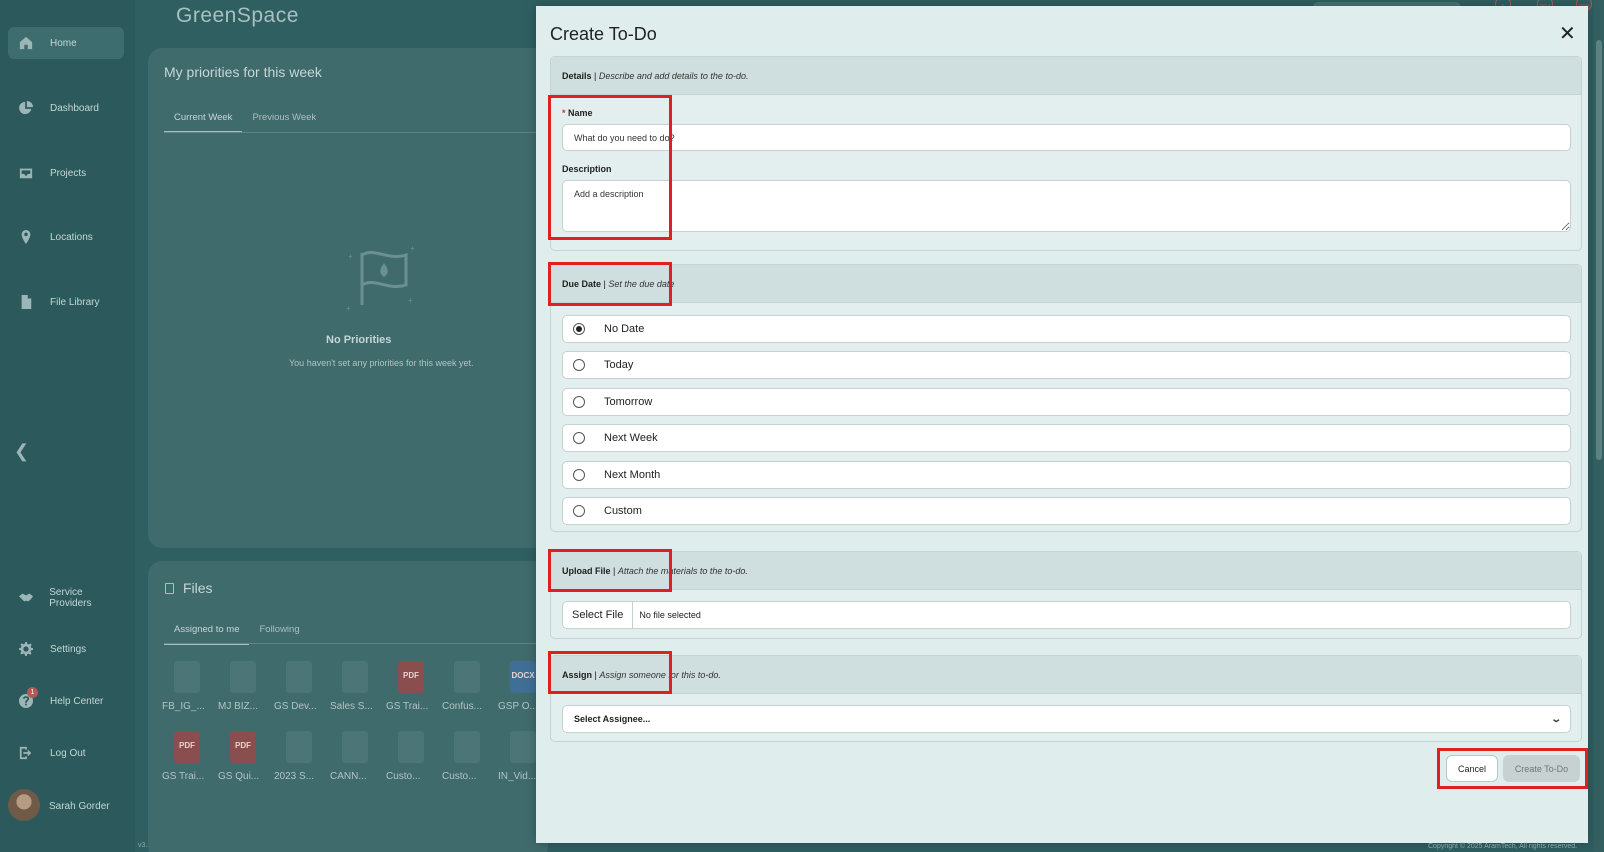 This screenshot has height=852, width=1604. I want to click on sidebar-item-service-providers: Service Providers, so click(66, 598).